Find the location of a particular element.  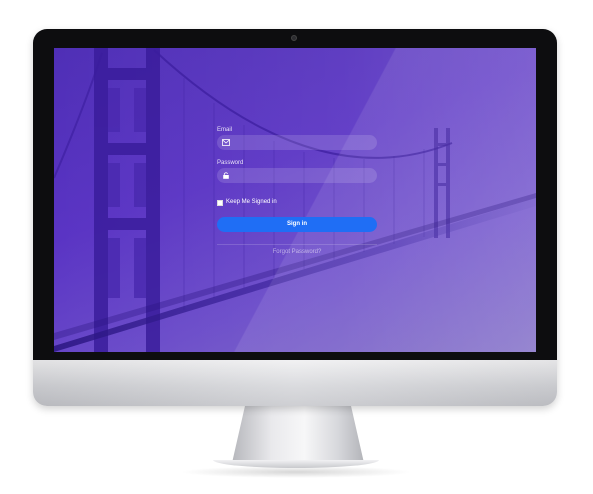

form-divider is located at coordinates (297, 244).